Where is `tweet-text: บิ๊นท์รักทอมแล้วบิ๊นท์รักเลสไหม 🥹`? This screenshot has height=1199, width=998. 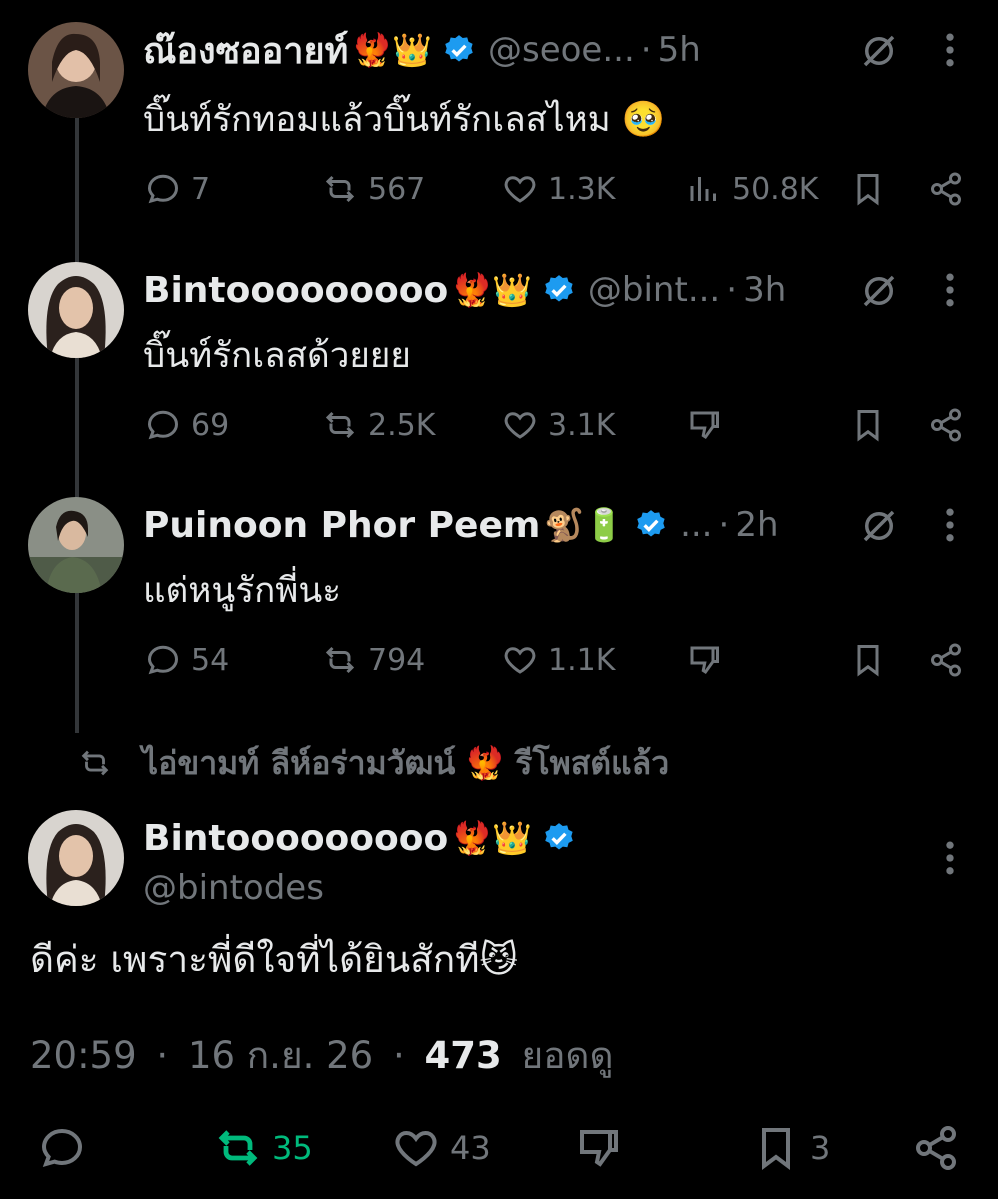
tweet-text: บิ๊นท์รักทอมแล้วบิ๊นท์รักเลสไหม 🥹 is located at coordinates (404, 120).